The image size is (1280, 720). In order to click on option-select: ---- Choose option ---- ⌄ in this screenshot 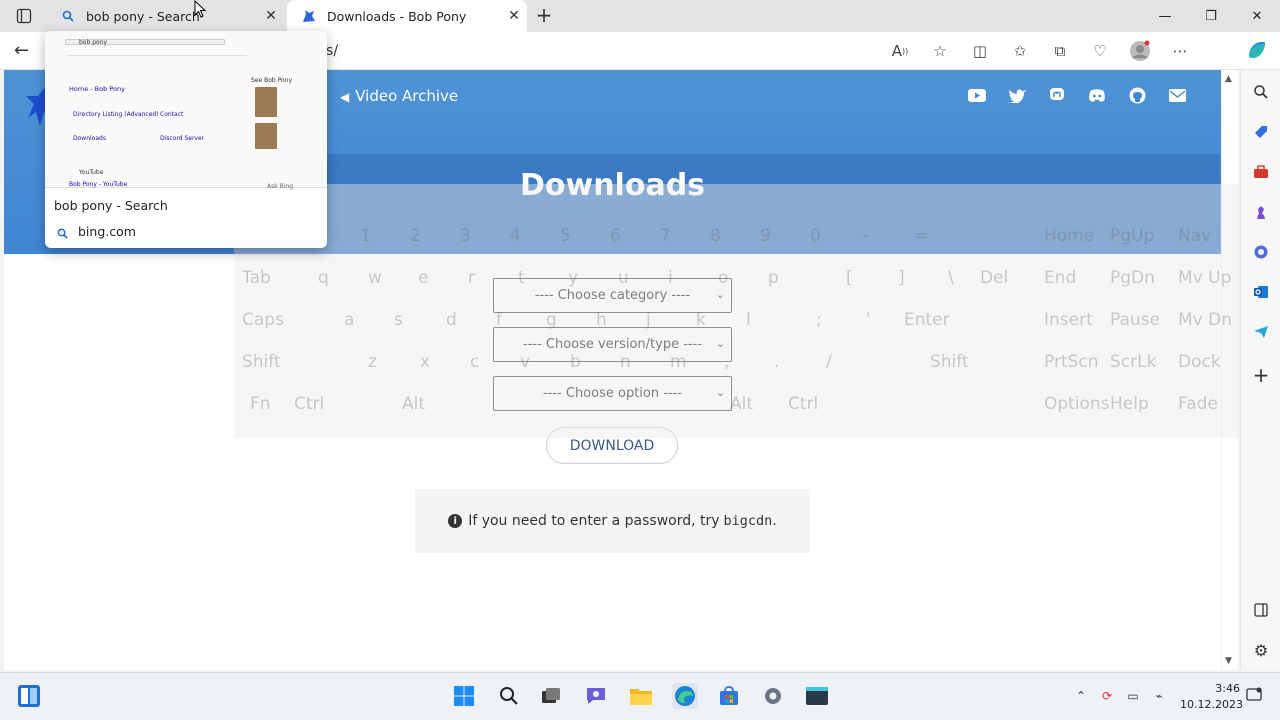, I will do `click(612, 393)`.